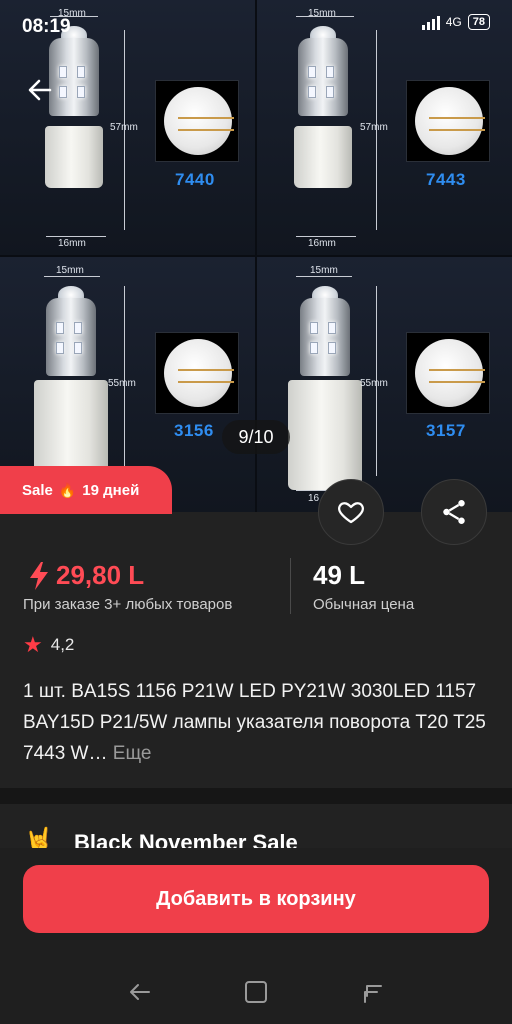 The width and height of the screenshot is (512, 1024). Describe the element at coordinates (430, 22) in the screenshot. I see `signal-icon` at that location.